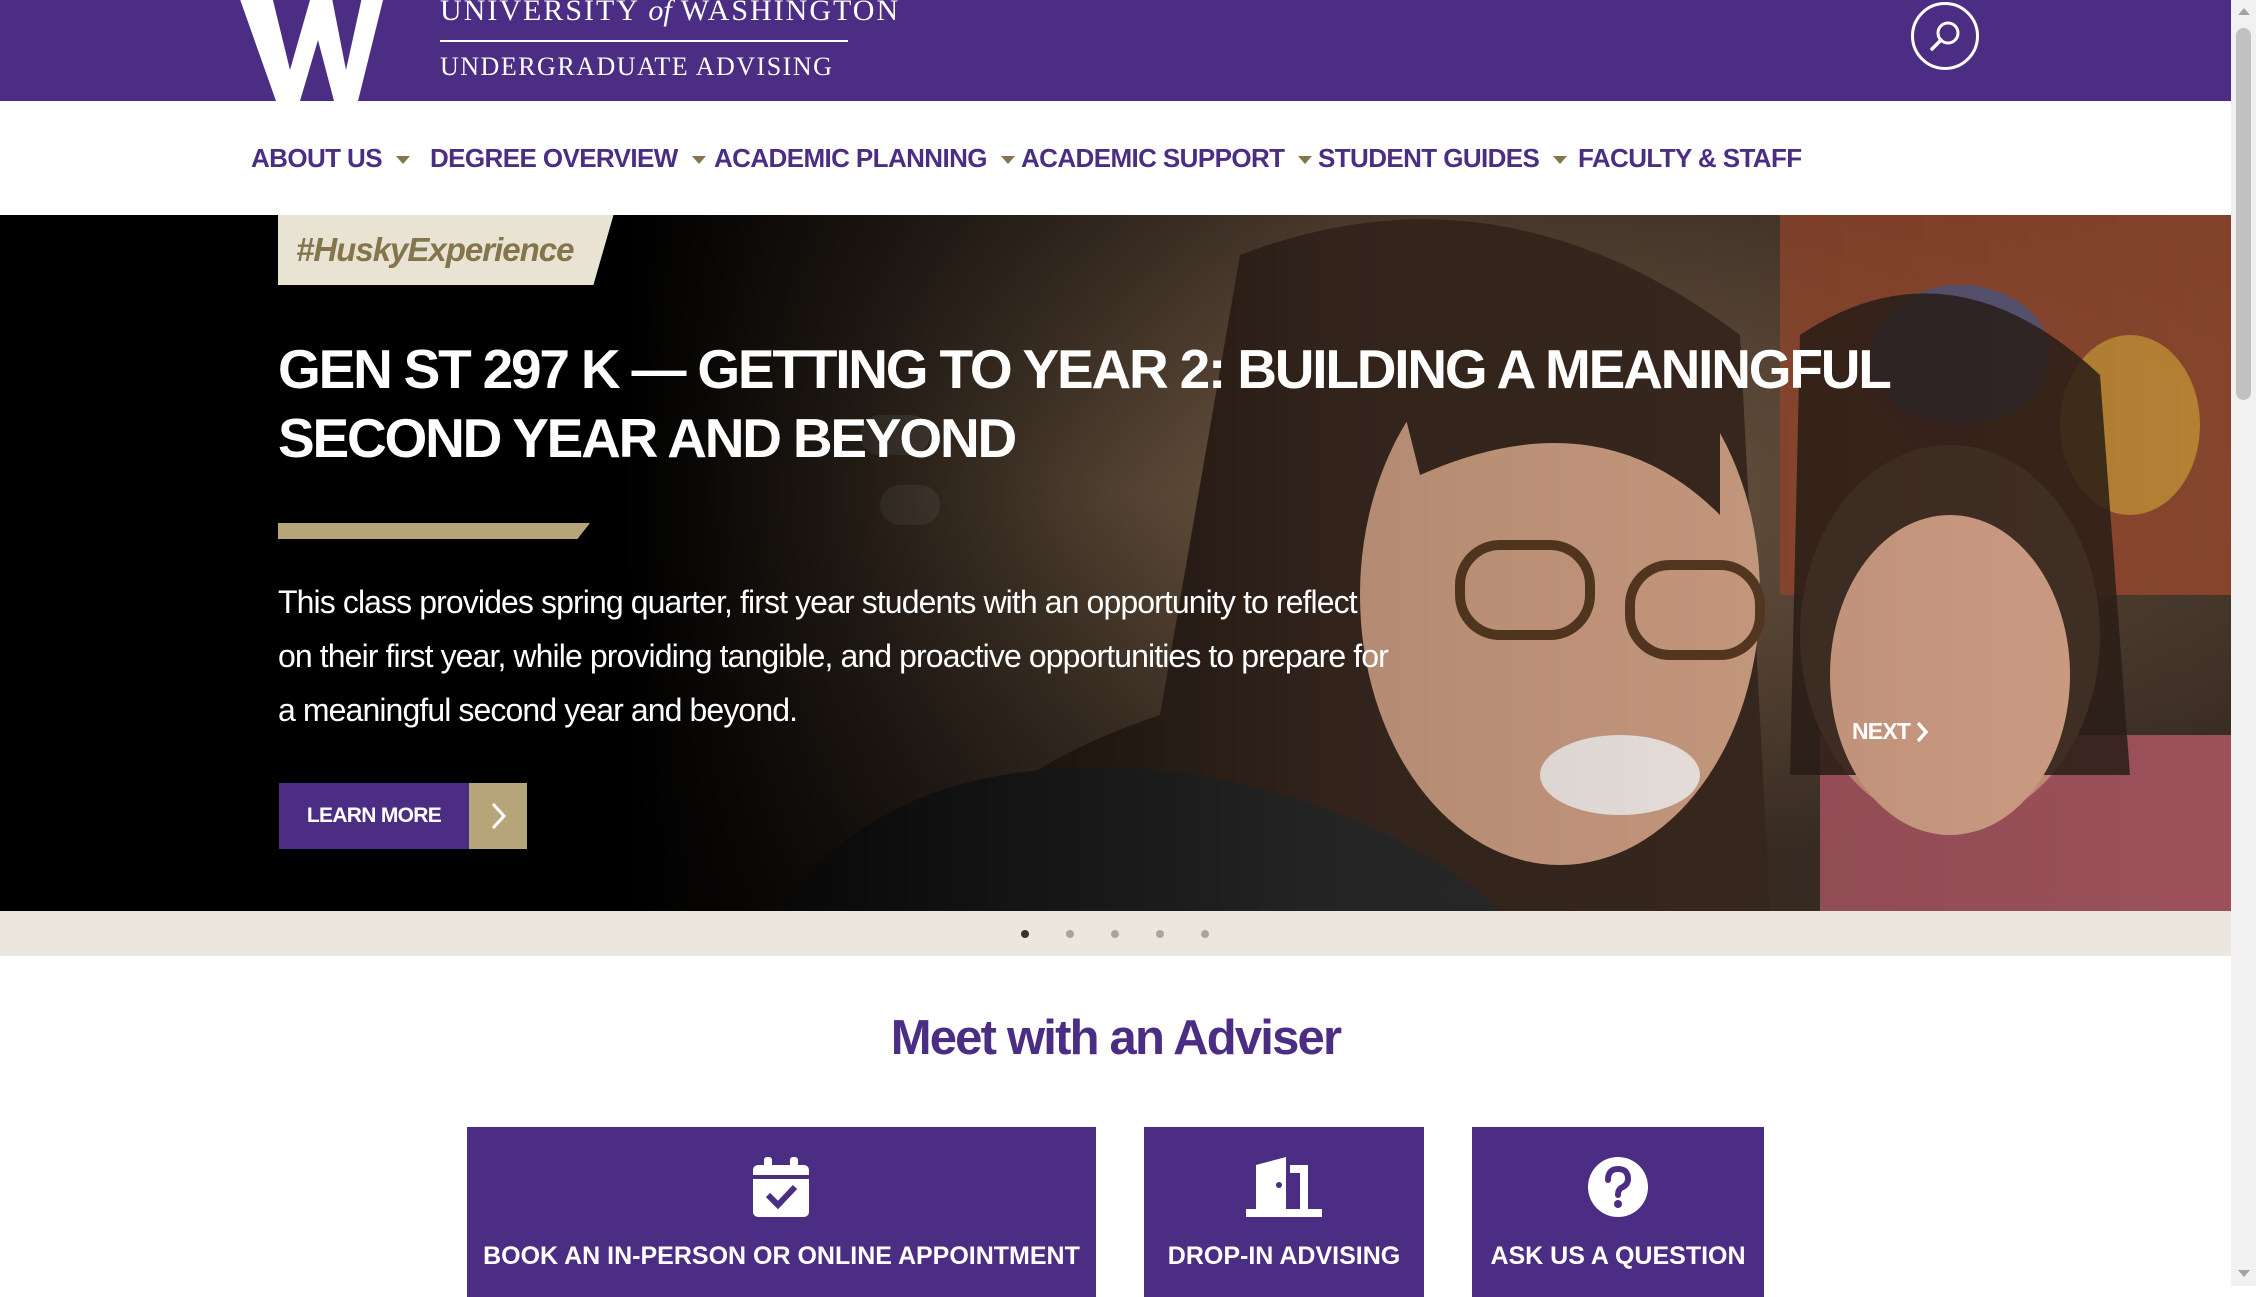  I want to click on meet-section-title: Meet with an Adviser, so click(1116, 1038).